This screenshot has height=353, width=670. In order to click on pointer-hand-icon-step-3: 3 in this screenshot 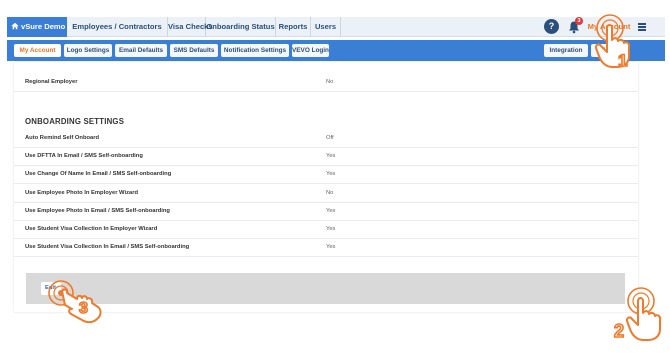, I will do `click(75, 302)`.